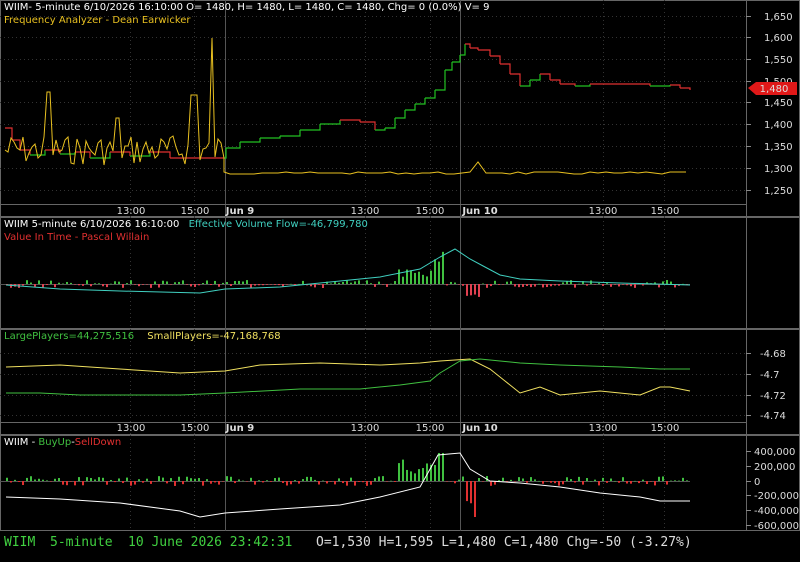  Describe the element at coordinates (776, 526) in the screenshot. I see `y-tick-label: -600,000` at that location.